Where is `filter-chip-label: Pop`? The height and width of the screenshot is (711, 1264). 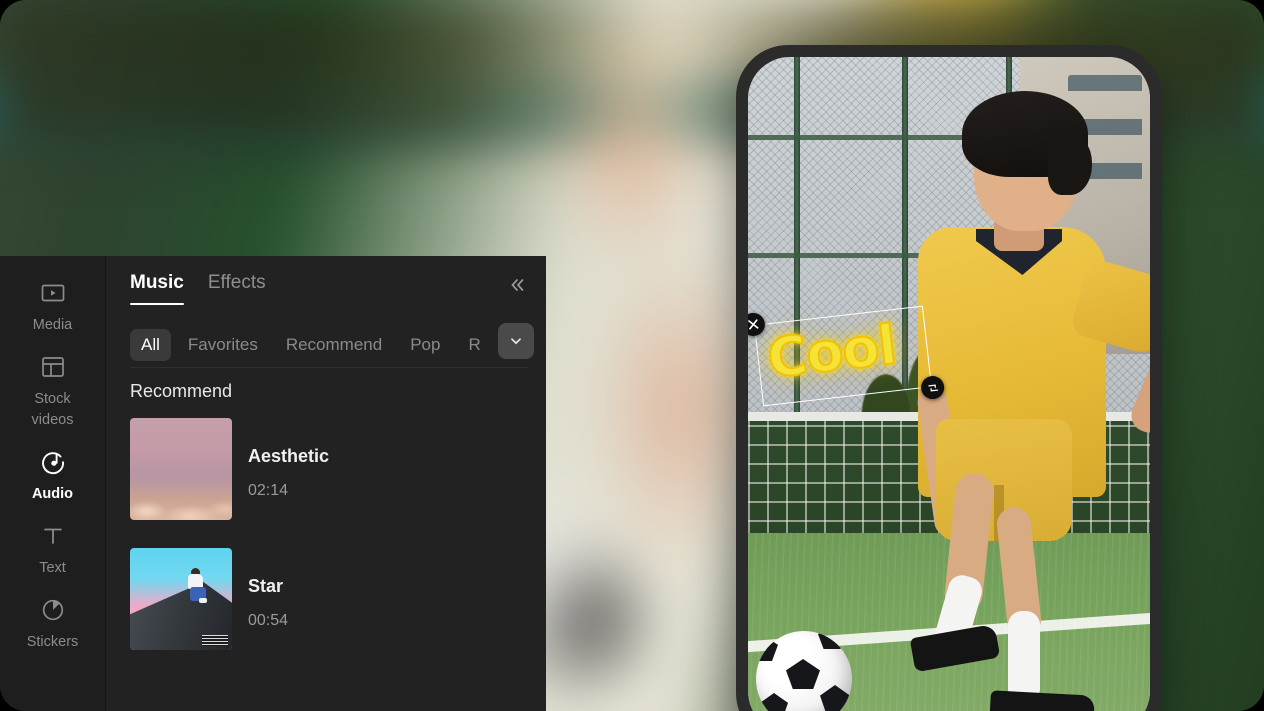 filter-chip-label: Pop is located at coordinates (425, 344).